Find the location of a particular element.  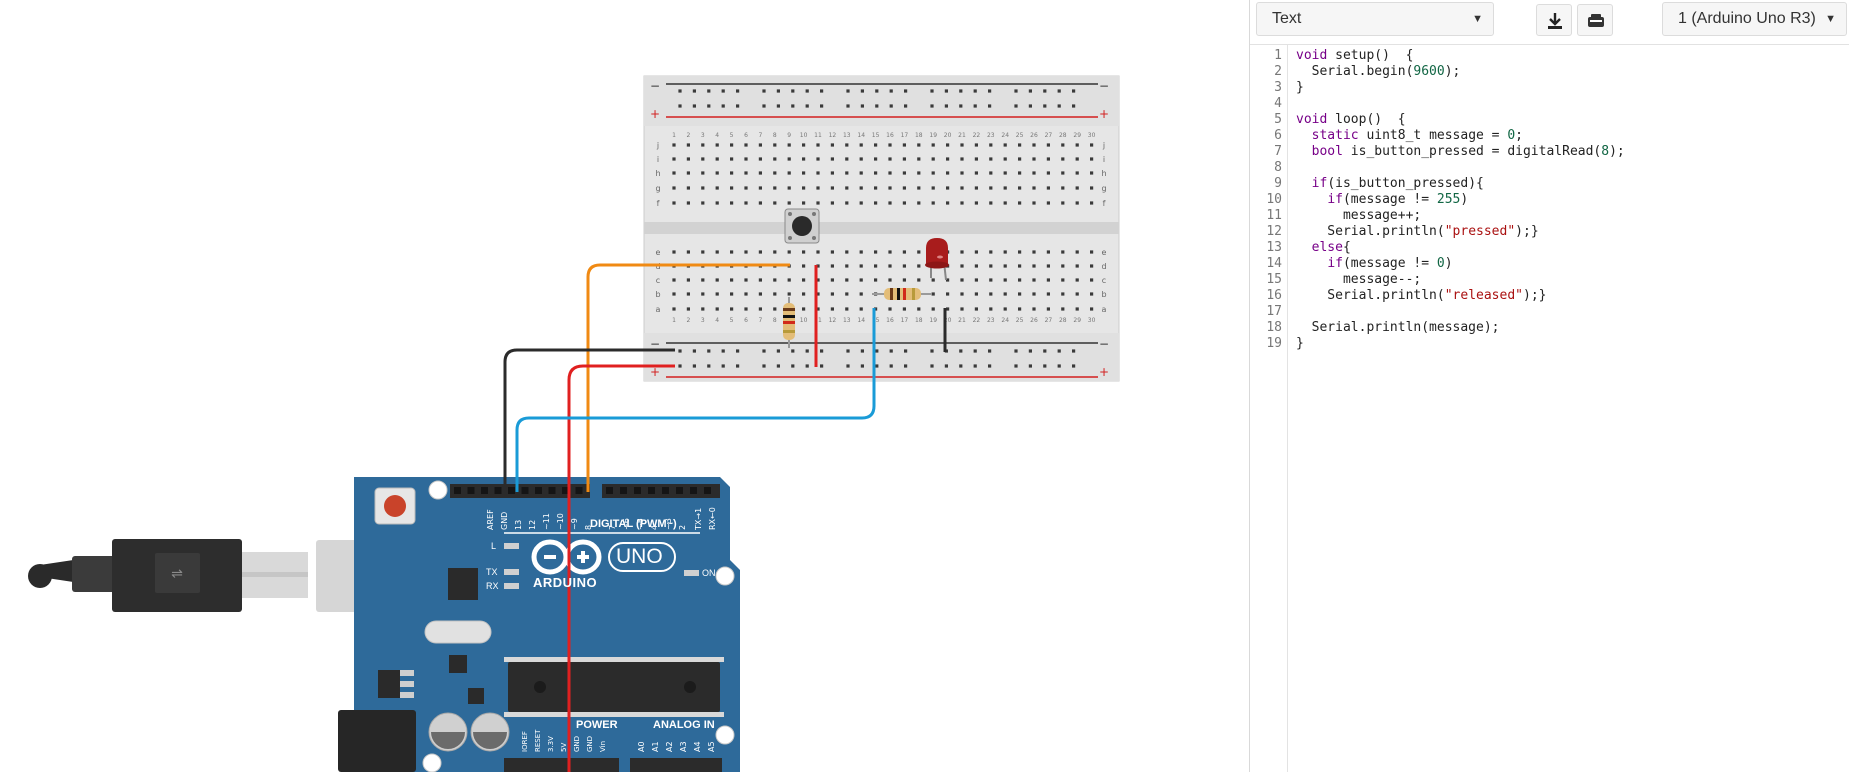

power-jack is located at coordinates (377, 741).